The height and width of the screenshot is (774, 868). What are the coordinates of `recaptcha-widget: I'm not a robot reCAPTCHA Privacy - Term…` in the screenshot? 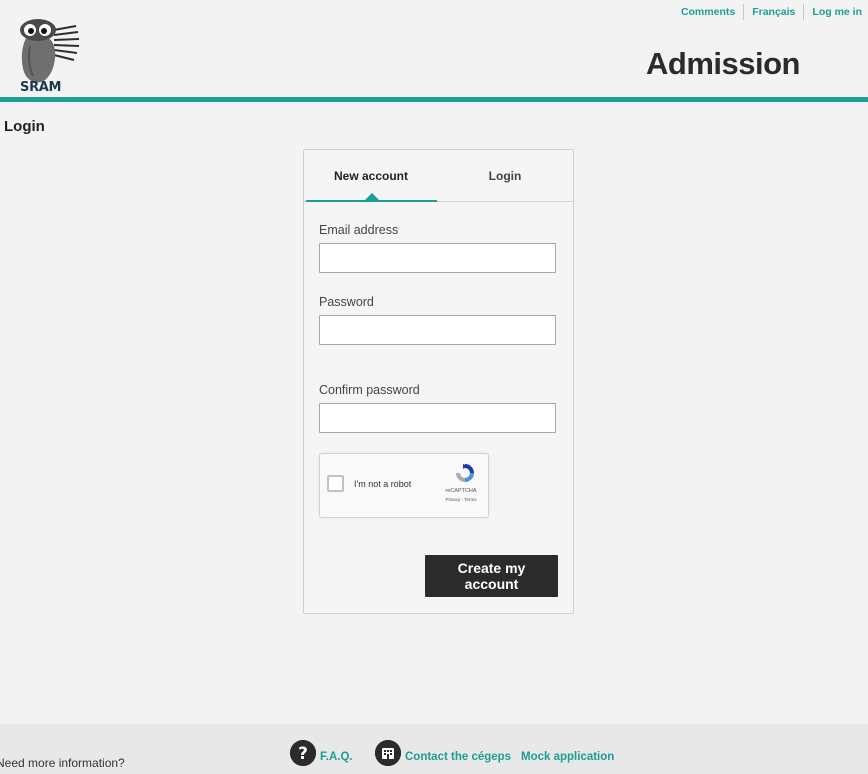 It's located at (404, 485).